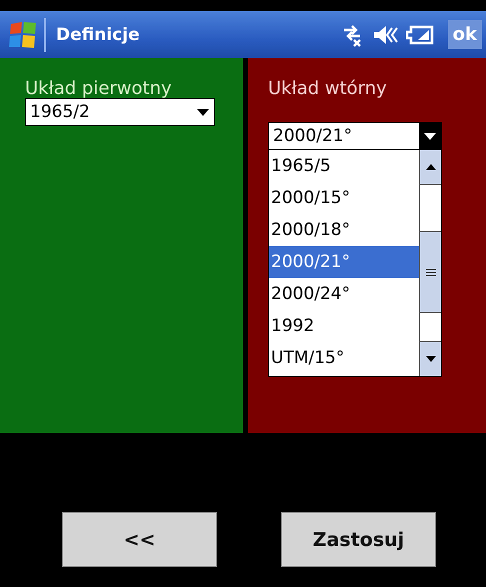  What do you see at coordinates (430, 263) in the screenshot?
I see `scroll-bar` at bounding box center [430, 263].